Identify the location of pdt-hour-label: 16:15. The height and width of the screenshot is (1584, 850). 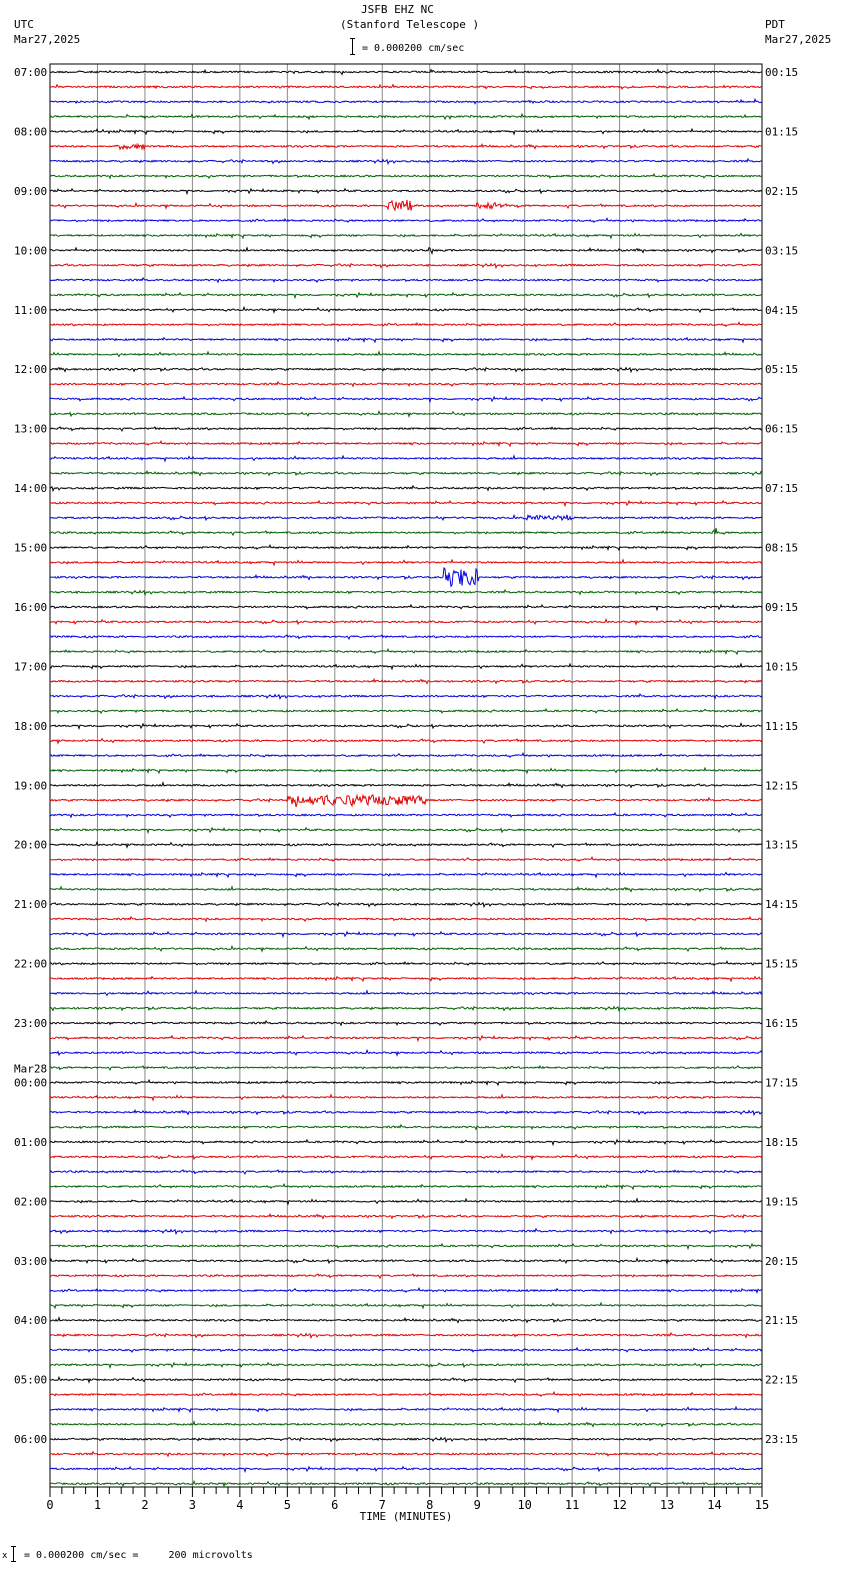
(781, 1023).